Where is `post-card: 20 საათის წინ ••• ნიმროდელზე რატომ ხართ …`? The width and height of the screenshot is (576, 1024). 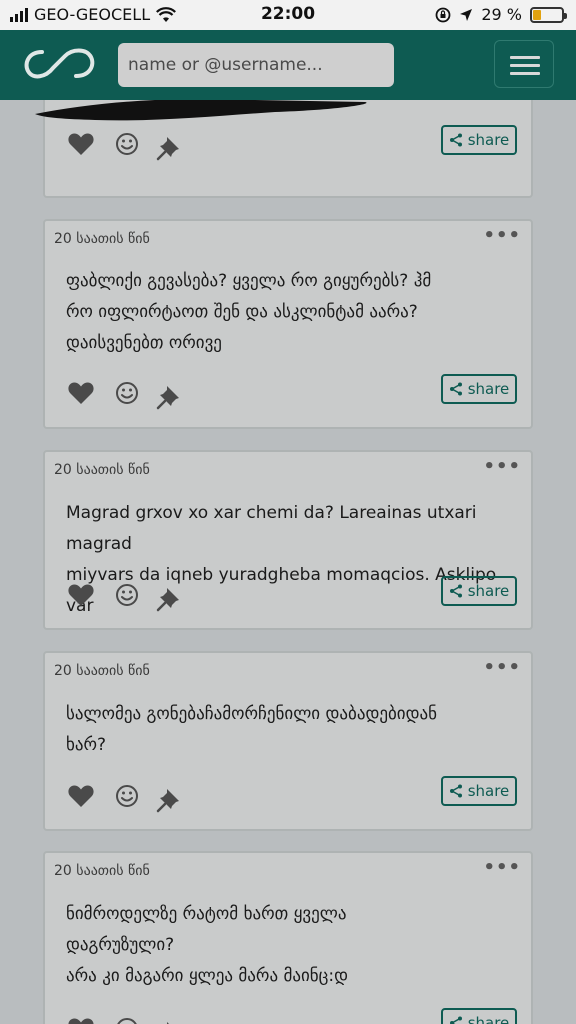 post-card: 20 საათის წინ ••• ნიმროდელზე რატომ ხართ … is located at coordinates (288, 937).